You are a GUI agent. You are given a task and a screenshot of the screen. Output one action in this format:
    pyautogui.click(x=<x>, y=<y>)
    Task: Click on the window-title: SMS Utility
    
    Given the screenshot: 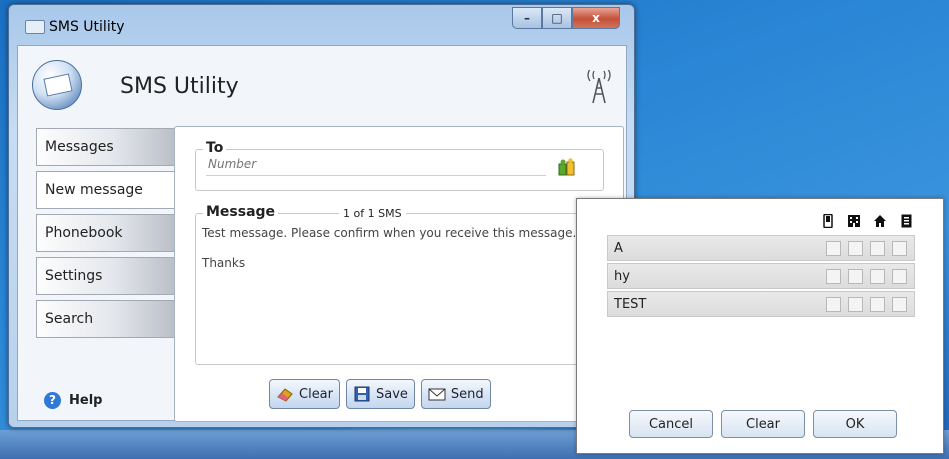 What is the action you would take?
    pyautogui.click(x=87, y=27)
    